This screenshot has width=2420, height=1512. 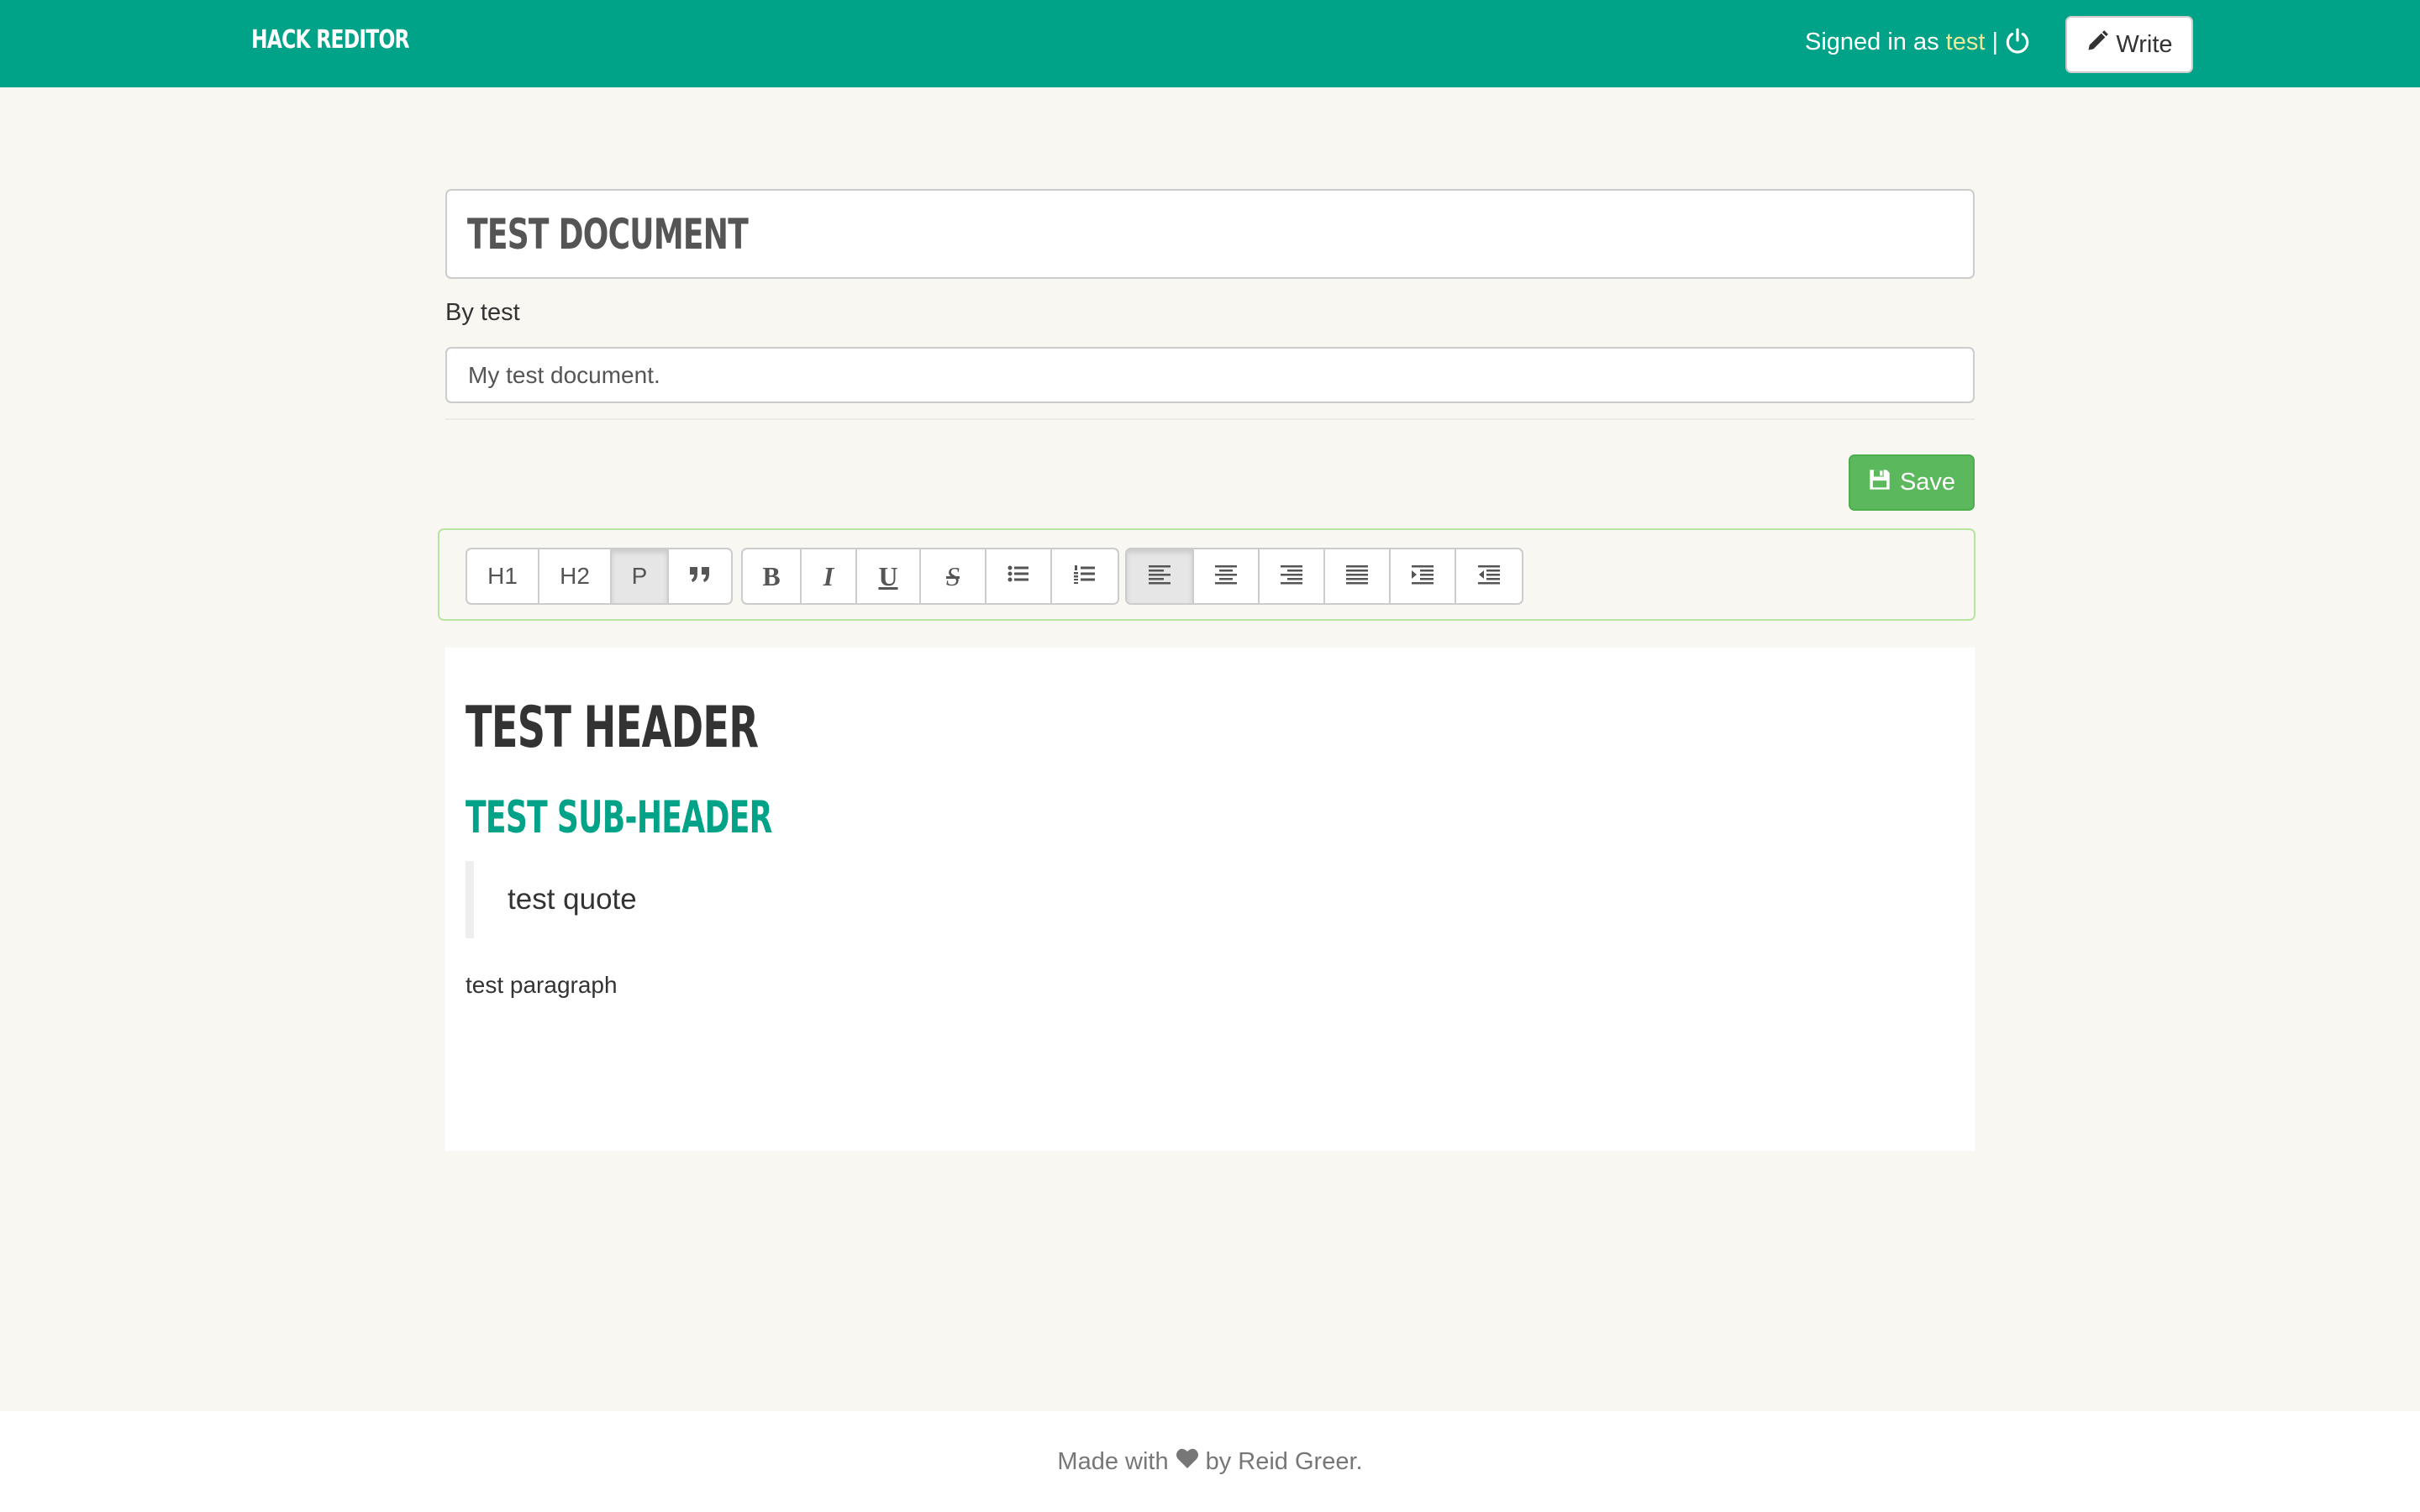 I want to click on signed-in-status: Signed in as test |, so click(x=1902, y=42).